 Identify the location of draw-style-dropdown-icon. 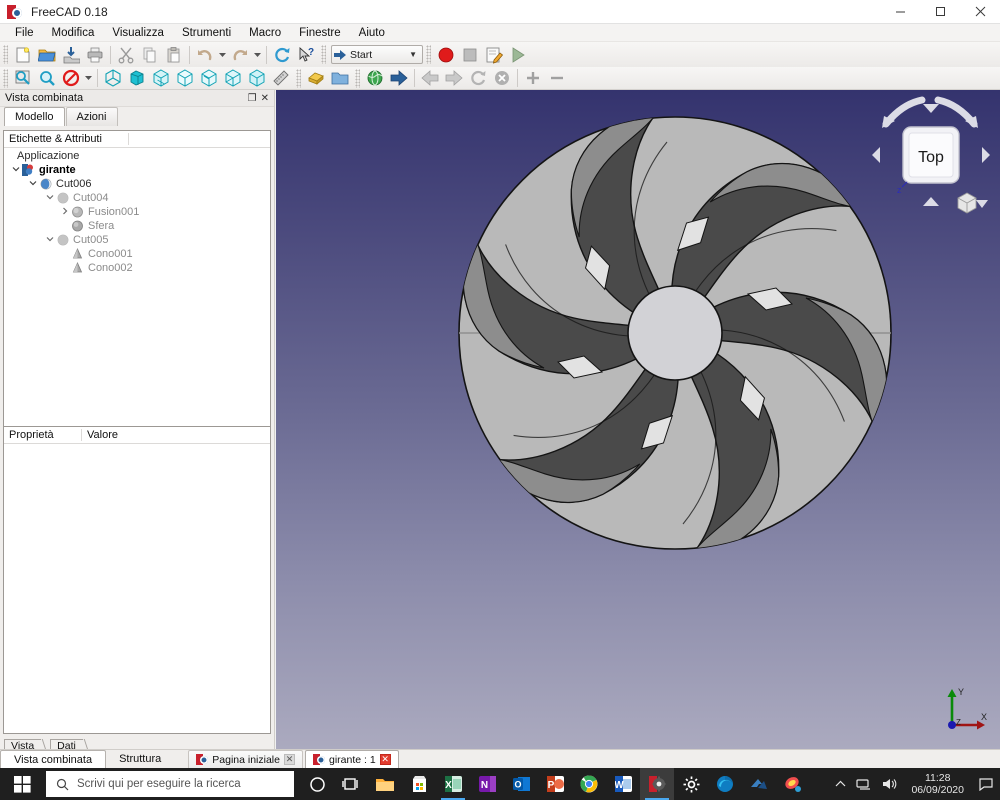
(88, 78).